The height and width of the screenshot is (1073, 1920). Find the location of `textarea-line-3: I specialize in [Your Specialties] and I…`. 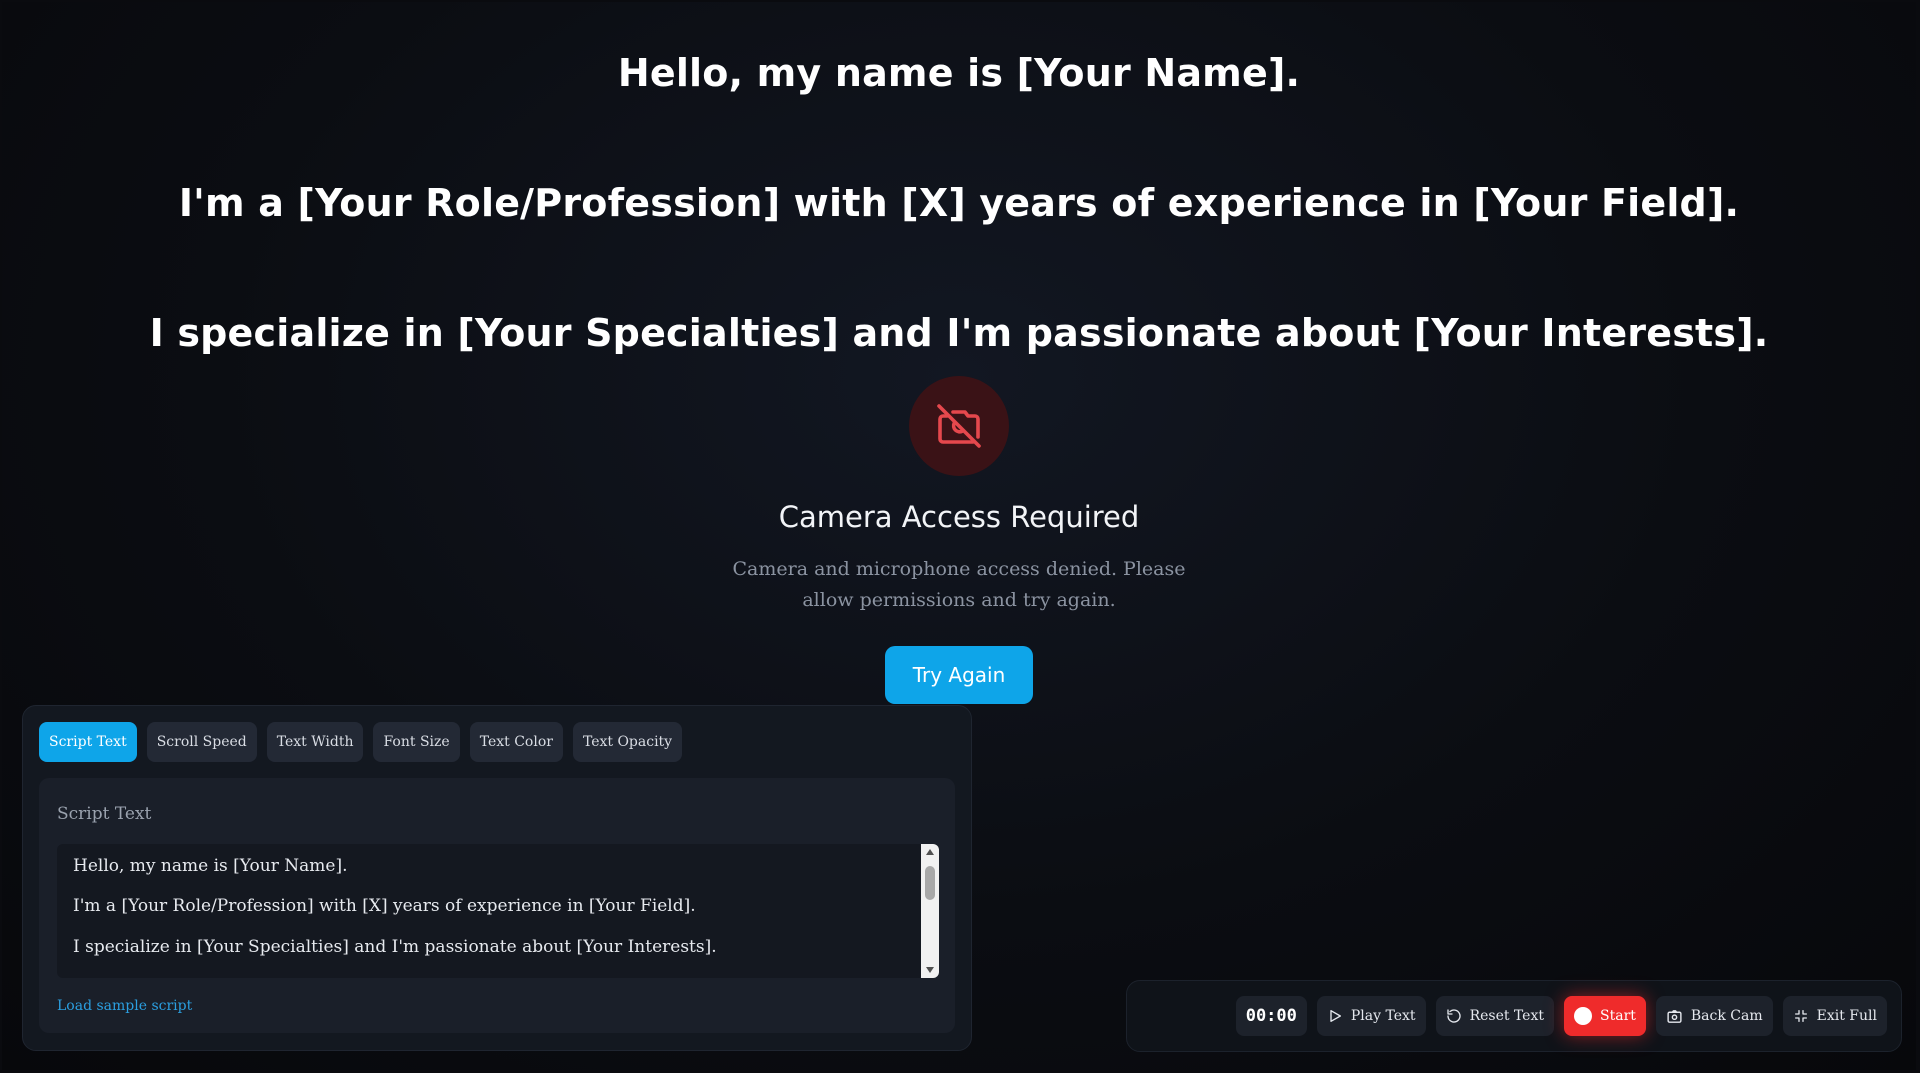

textarea-line-3: I specialize in [Your Specialties] and I… is located at coordinates (395, 947).